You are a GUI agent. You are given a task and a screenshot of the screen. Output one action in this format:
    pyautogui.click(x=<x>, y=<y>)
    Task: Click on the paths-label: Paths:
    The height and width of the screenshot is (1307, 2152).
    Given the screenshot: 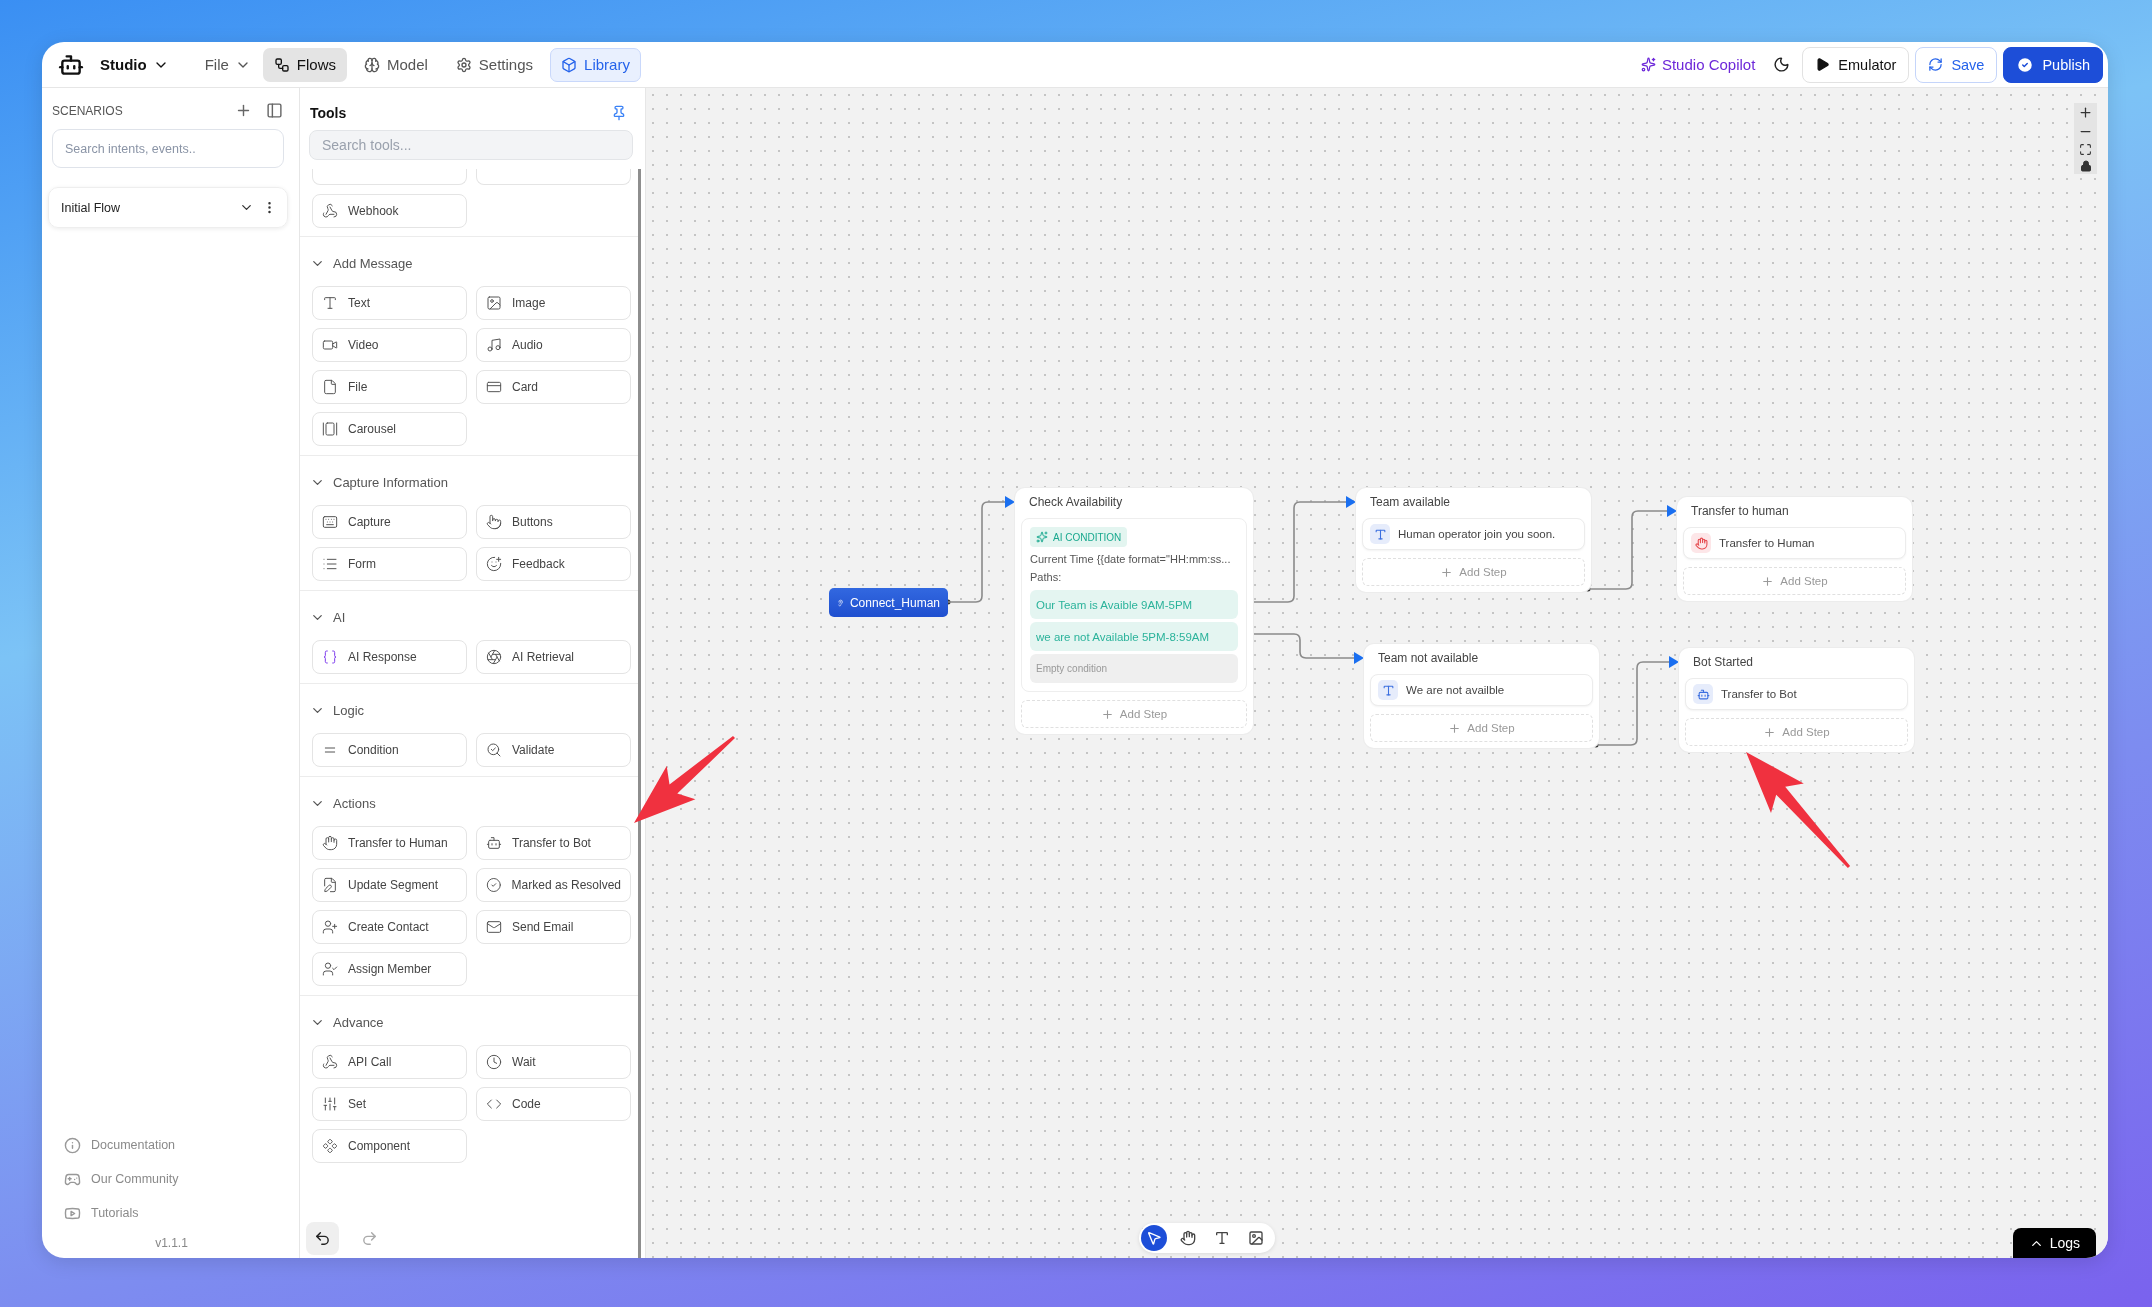 What is the action you would take?
    pyautogui.click(x=1046, y=577)
    